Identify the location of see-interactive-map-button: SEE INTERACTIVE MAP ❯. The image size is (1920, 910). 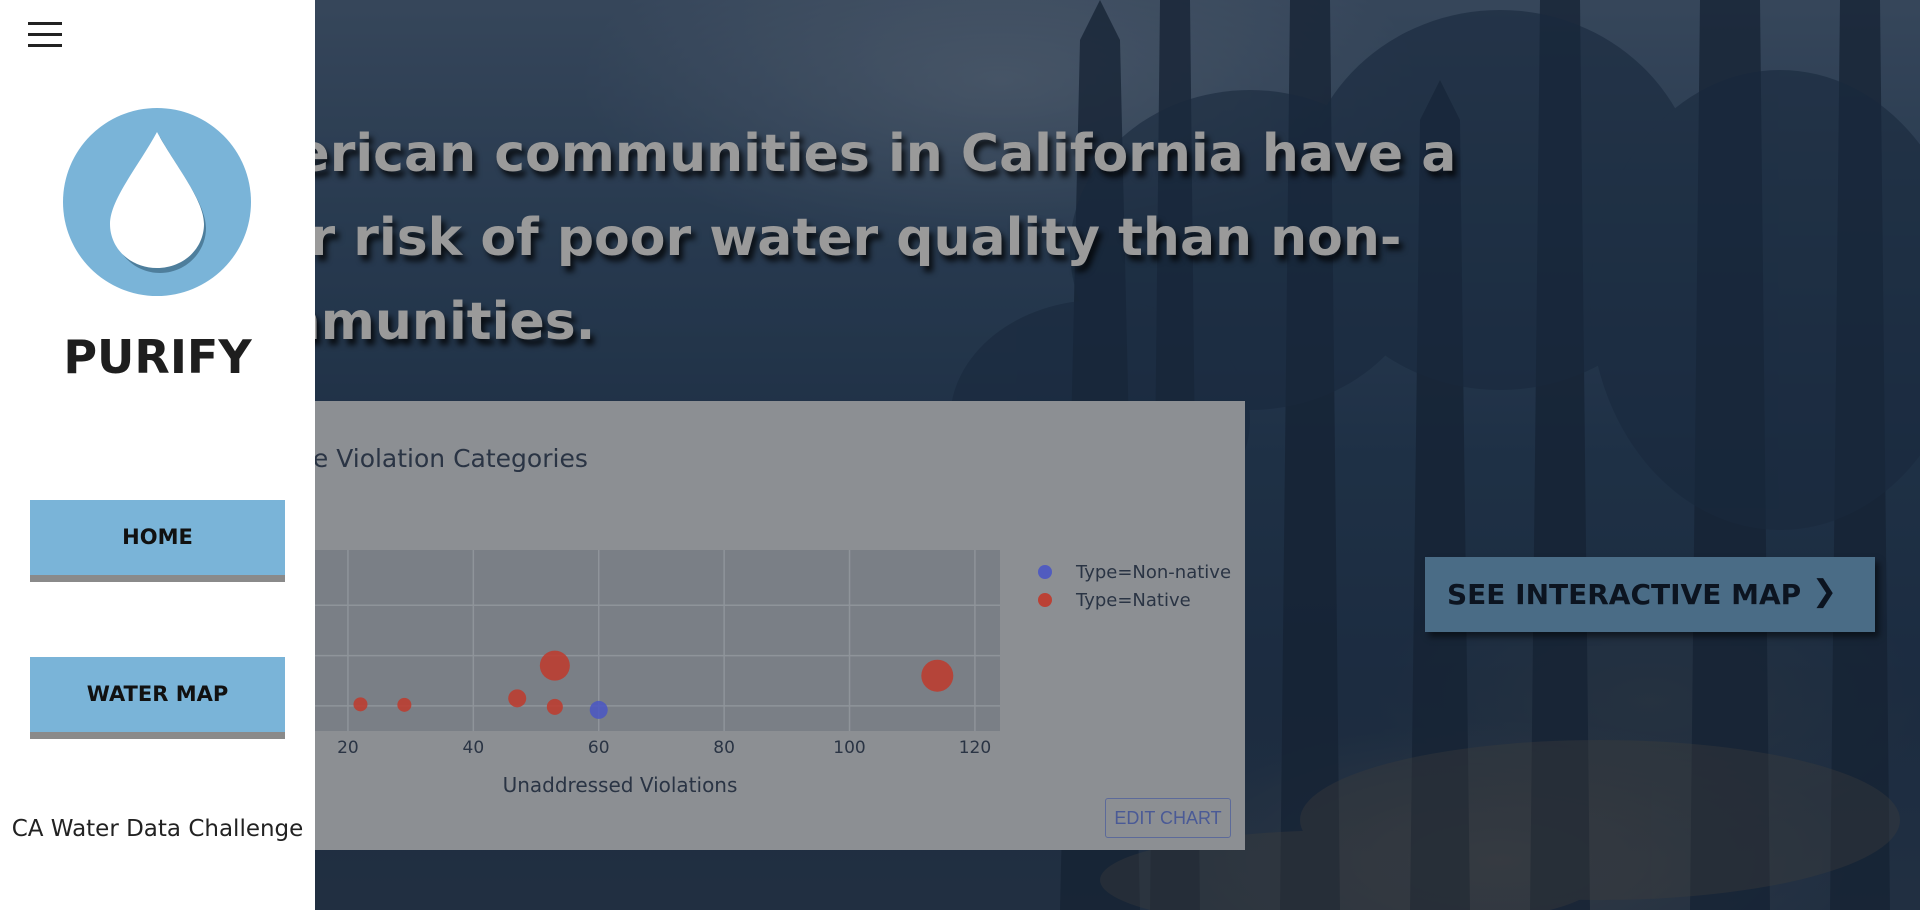
(1650, 594).